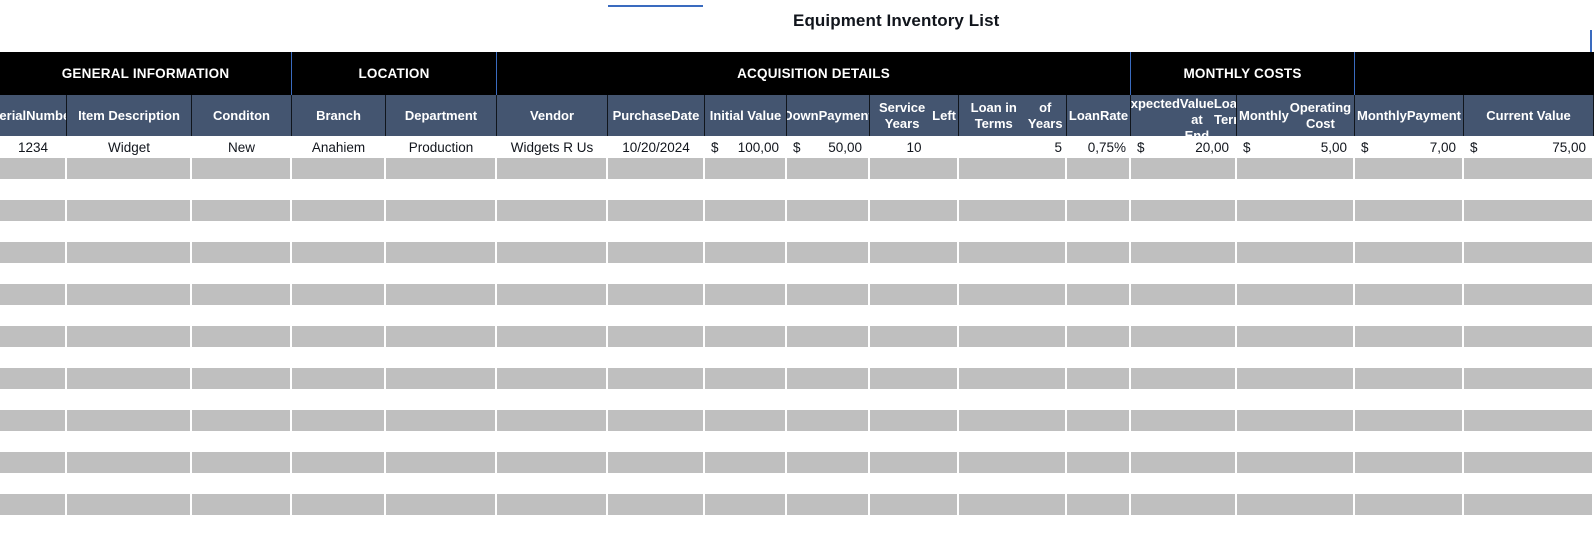 The height and width of the screenshot is (536, 1594). I want to click on column-header-vendor: Vendor, so click(552, 115).